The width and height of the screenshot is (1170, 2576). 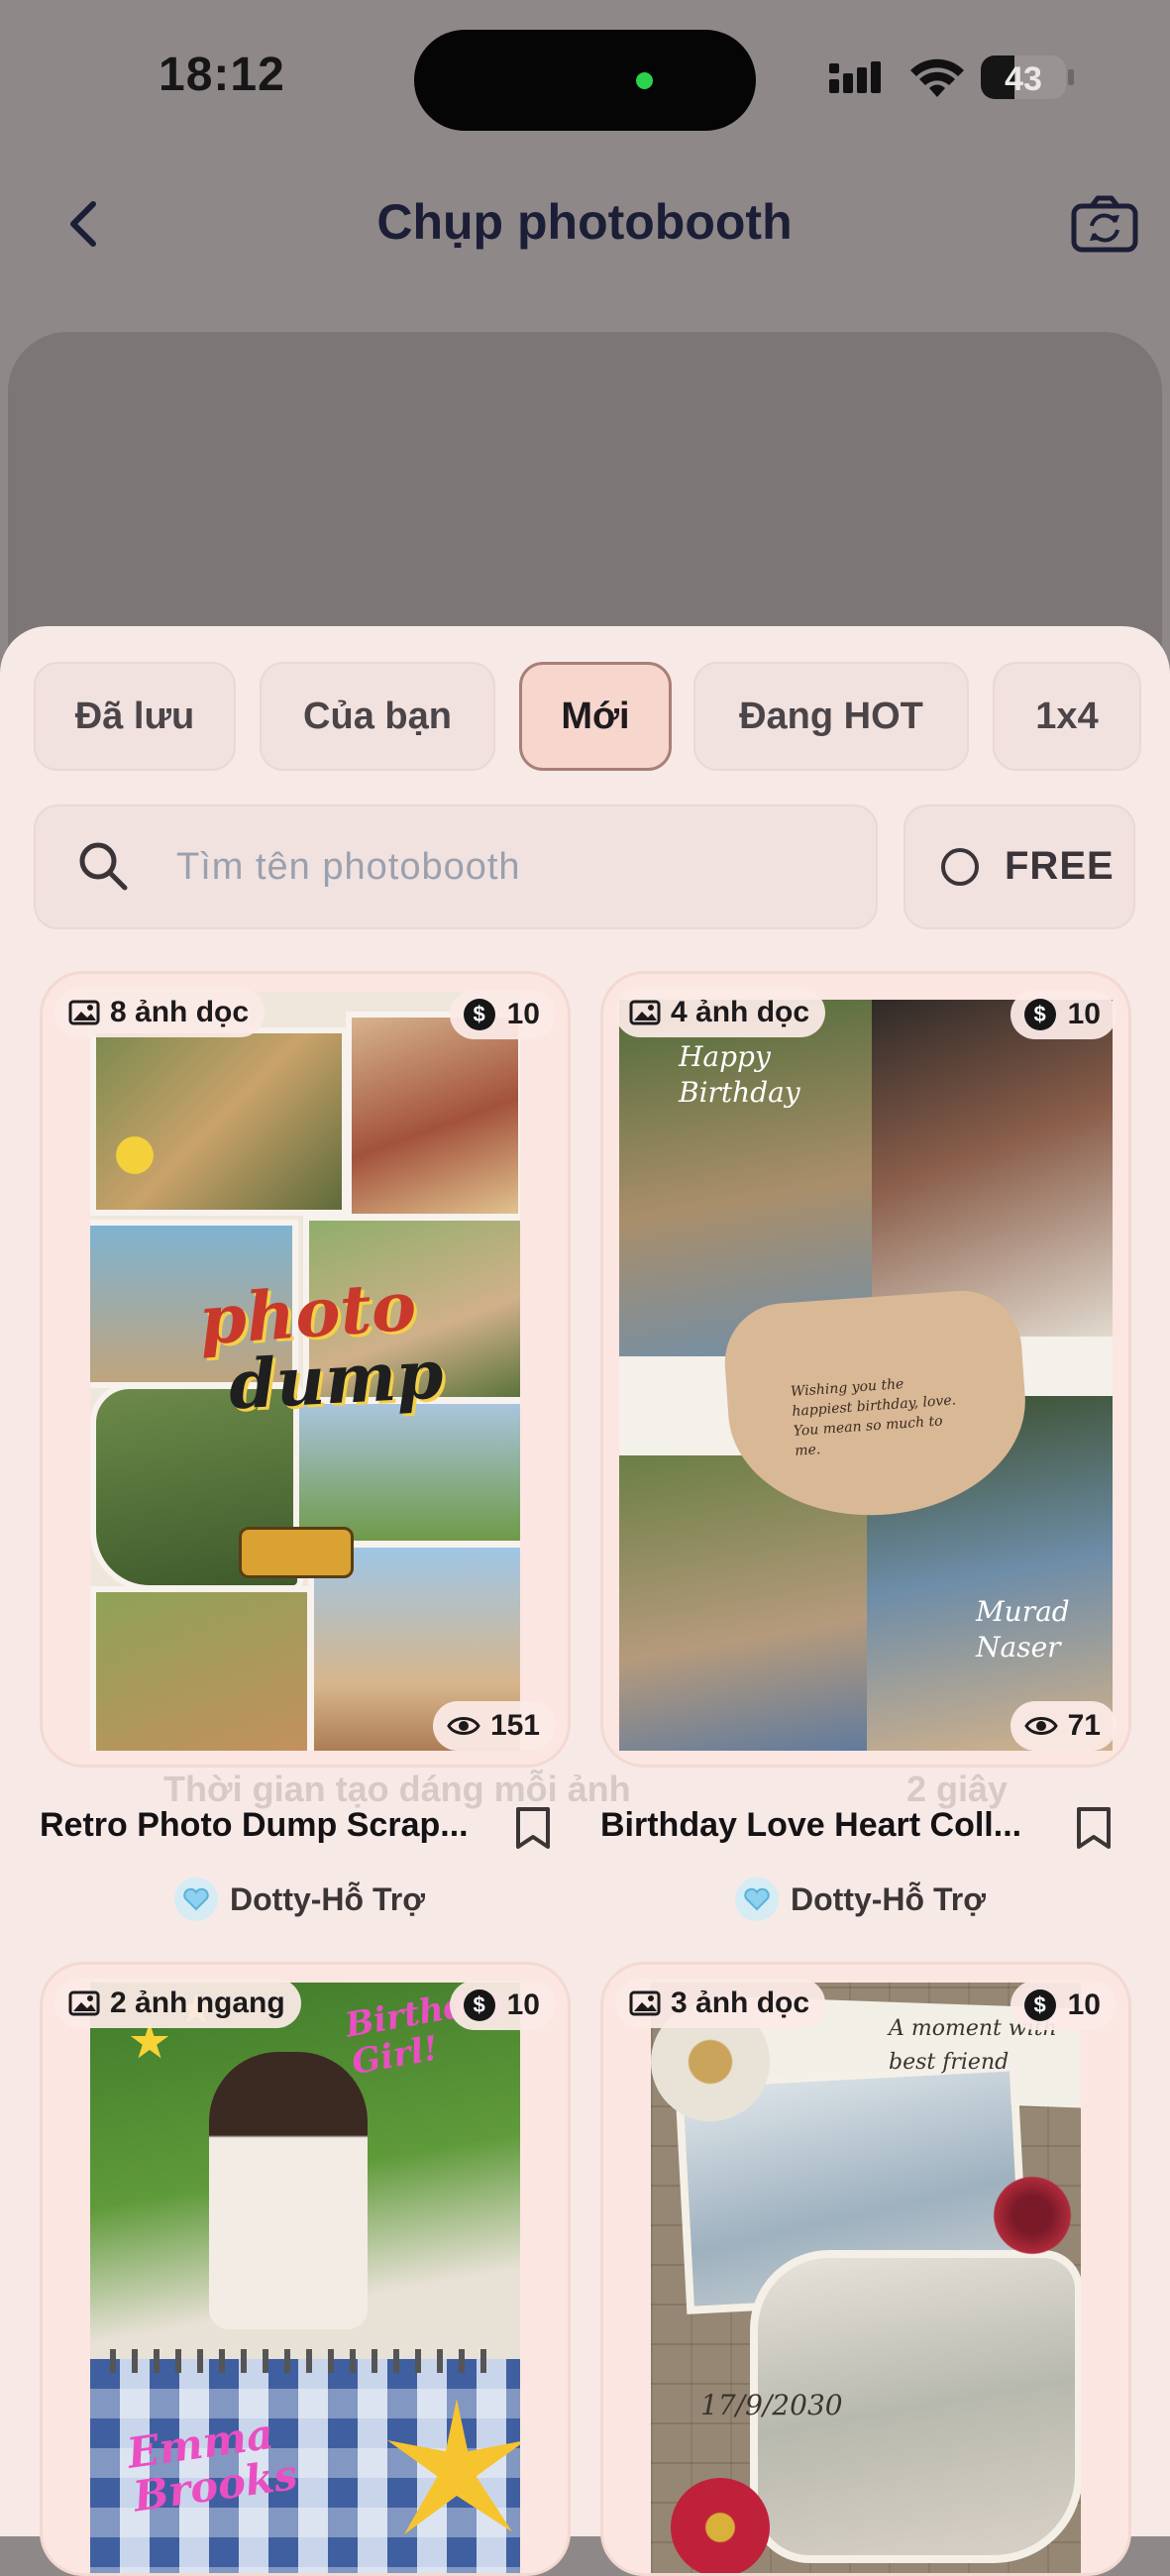 What do you see at coordinates (740, 2002) in the screenshot?
I see `photo-count-text: 3 ảnh dọc` at bounding box center [740, 2002].